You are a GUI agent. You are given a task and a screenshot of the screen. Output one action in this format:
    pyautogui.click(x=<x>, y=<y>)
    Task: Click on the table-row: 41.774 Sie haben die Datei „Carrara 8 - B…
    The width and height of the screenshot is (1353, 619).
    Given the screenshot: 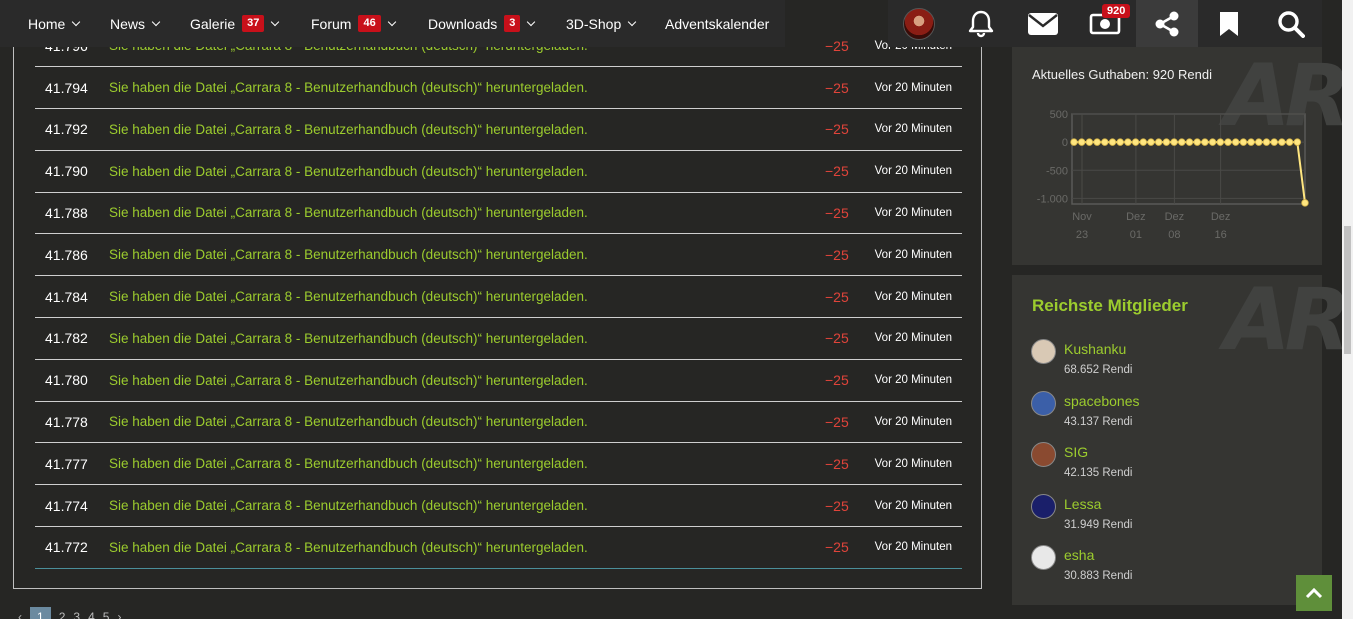 What is the action you would take?
    pyautogui.click(x=498, y=506)
    